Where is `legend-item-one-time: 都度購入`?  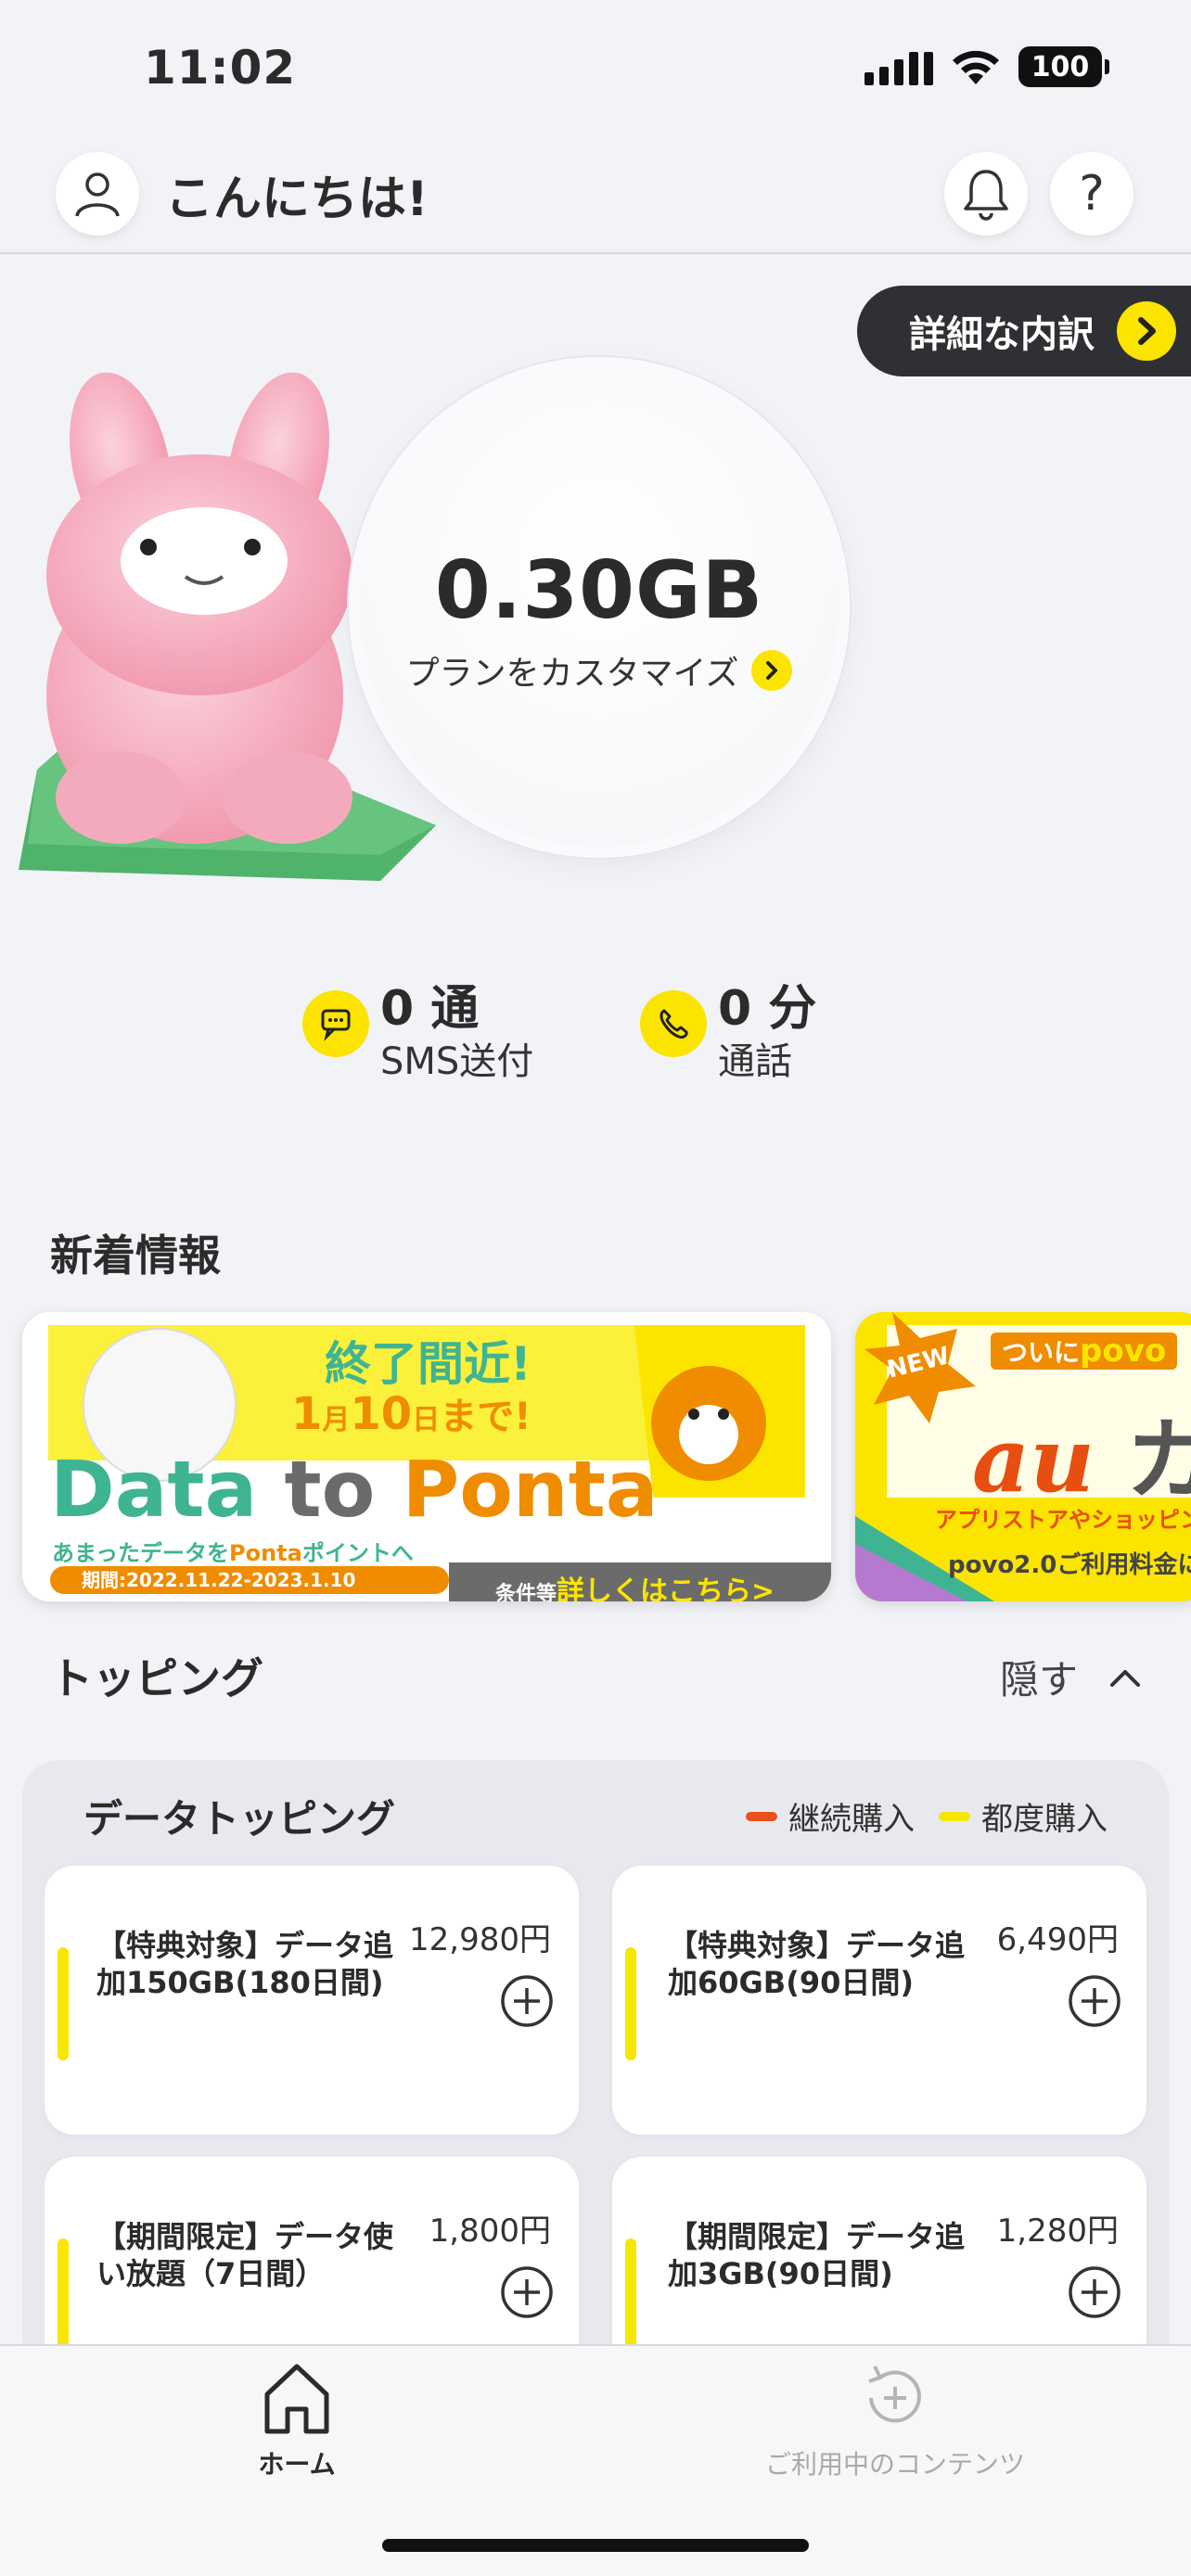
legend-item-one-time: 都度購入 is located at coordinates (1023, 1816).